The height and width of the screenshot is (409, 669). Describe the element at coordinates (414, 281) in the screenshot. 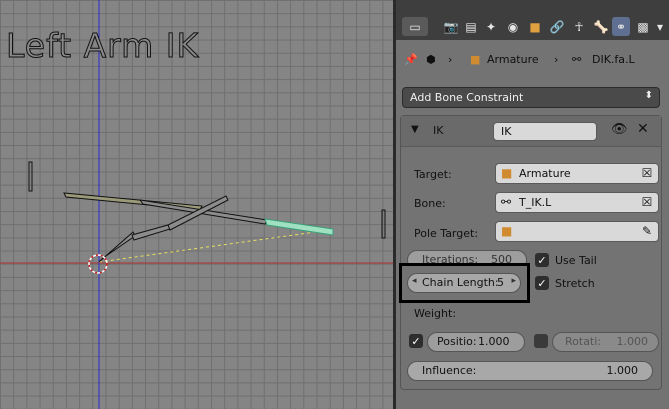

I see `decrement-arrow-icon: ◂` at that location.